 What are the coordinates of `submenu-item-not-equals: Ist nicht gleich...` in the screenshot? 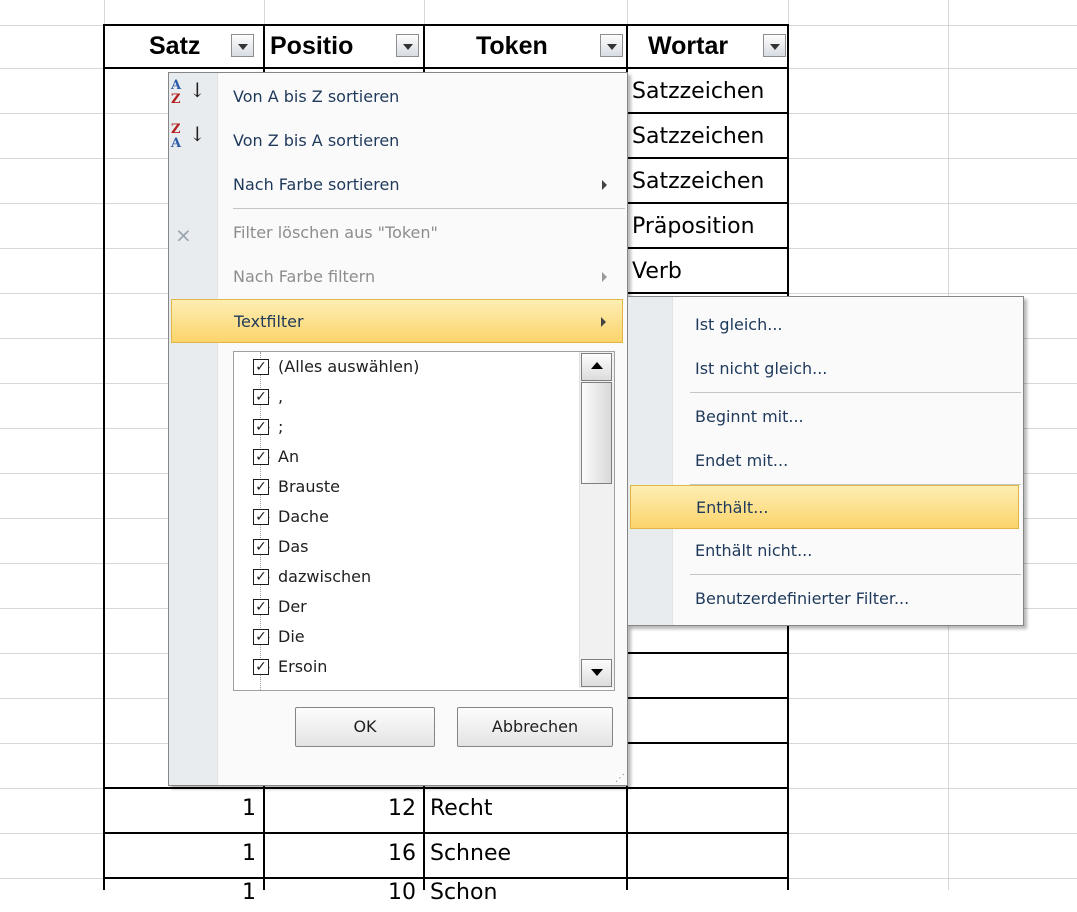 It's located at (824, 369).